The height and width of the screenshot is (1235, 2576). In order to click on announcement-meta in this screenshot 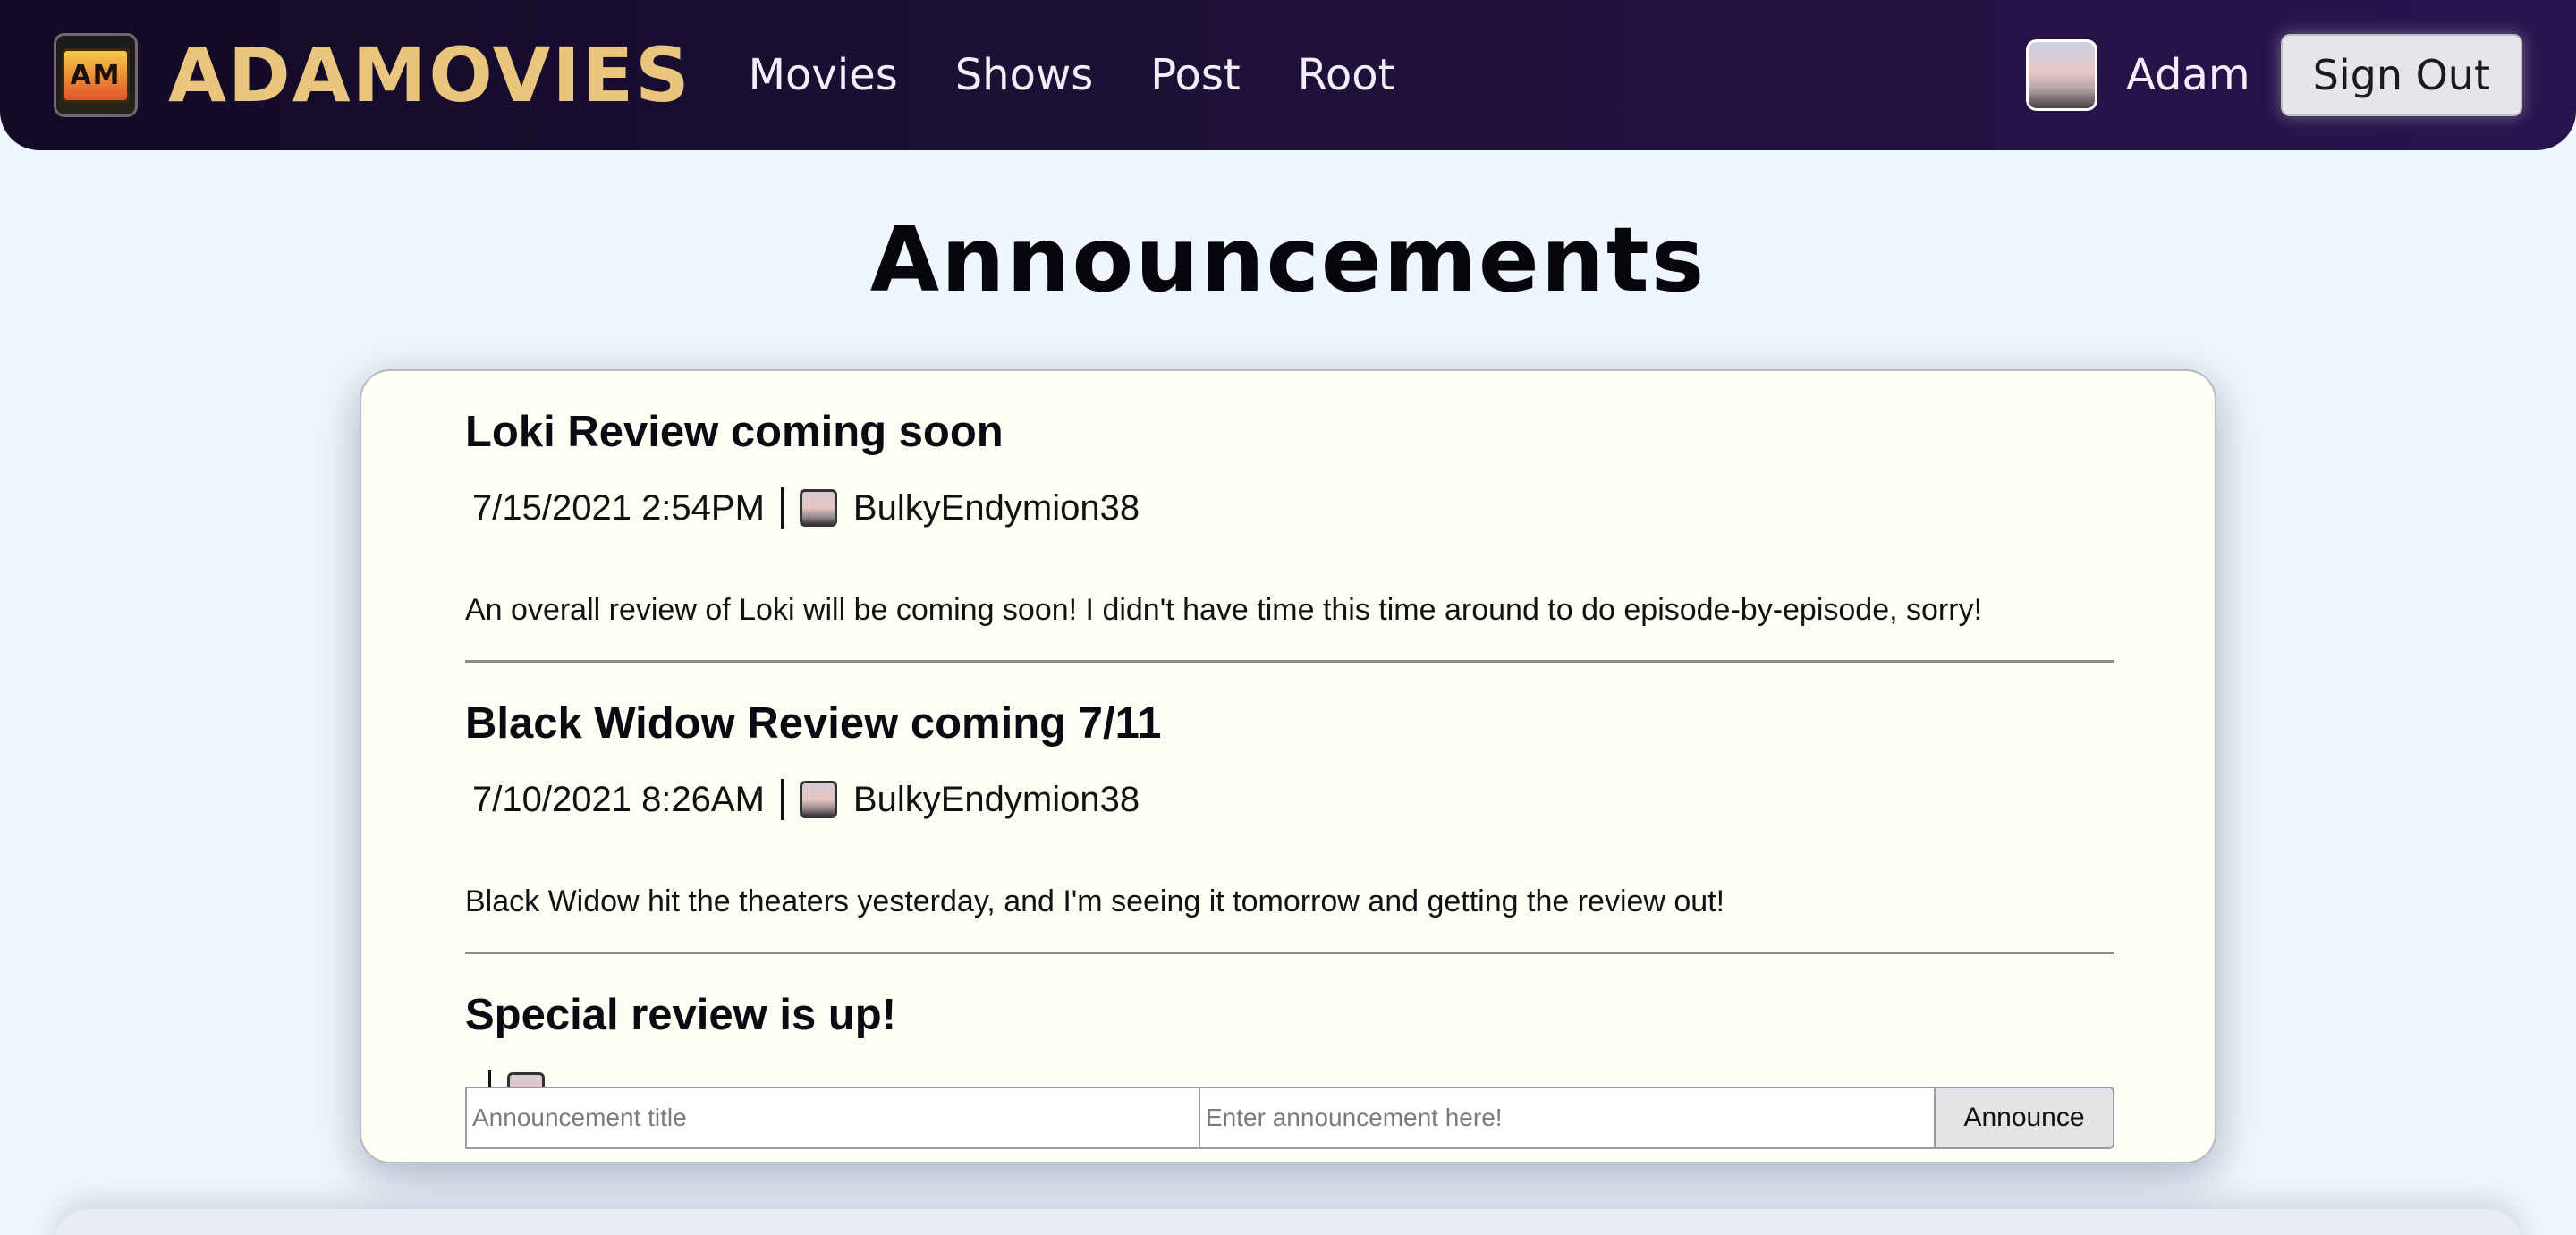, I will do `click(516, 1078)`.